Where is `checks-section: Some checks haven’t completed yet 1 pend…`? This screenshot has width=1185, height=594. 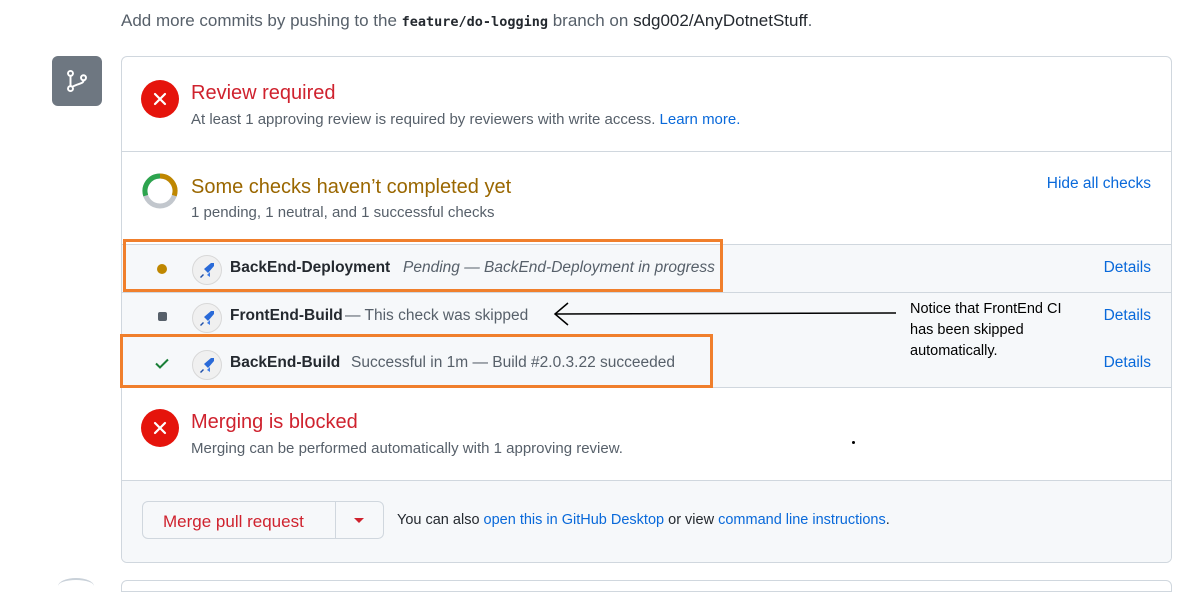 checks-section: Some checks haven’t completed yet 1 pend… is located at coordinates (646, 198).